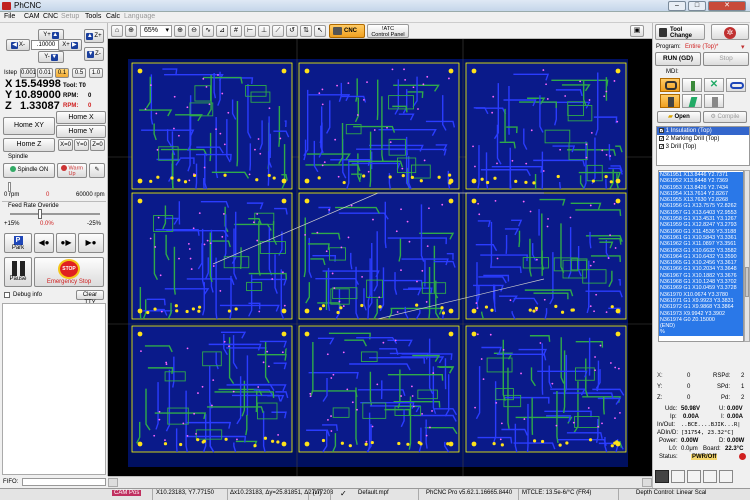  What do you see at coordinates (680, 32) in the screenshot?
I see `tool-change-button: Tool Change` at bounding box center [680, 32].